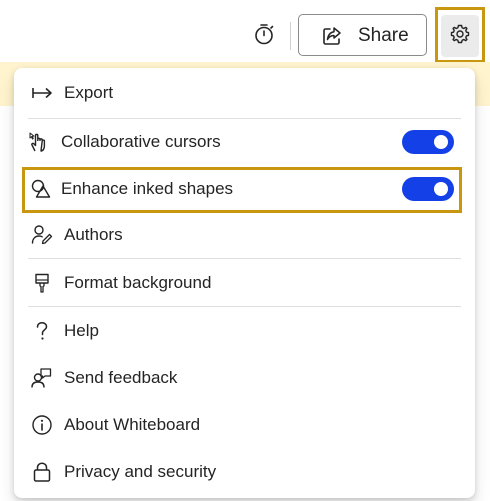 The image size is (490, 501). What do you see at coordinates (42, 378) in the screenshot?
I see `person-feedback-icon` at bounding box center [42, 378].